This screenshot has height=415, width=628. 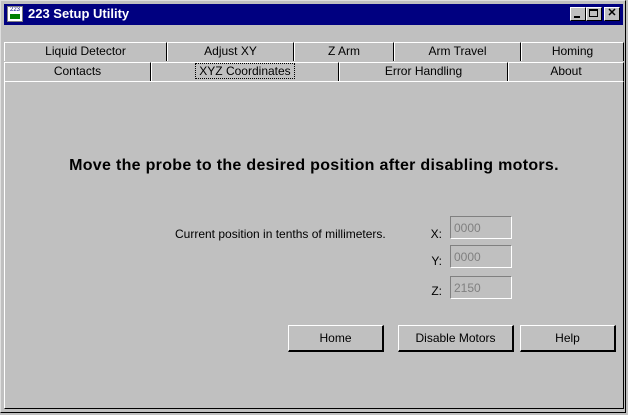 I want to click on close-icon: ✕, so click(x=612, y=13).